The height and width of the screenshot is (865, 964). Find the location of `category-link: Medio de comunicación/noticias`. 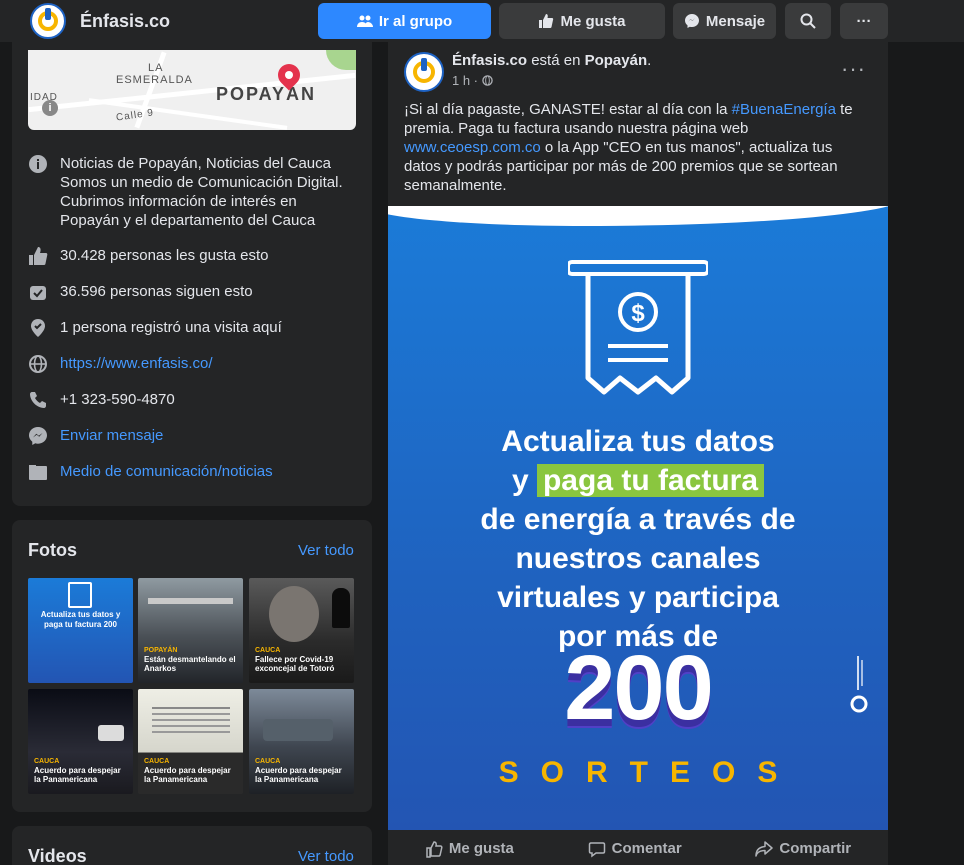

category-link: Medio de comunicación/noticias is located at coordinates (166, 471).